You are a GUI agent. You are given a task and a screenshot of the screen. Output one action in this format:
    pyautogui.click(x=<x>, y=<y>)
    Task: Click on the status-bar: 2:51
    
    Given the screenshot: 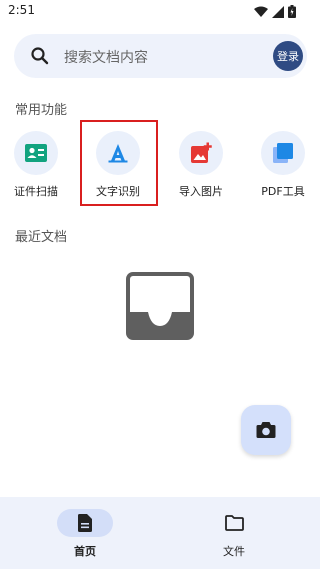 What is the action you would take?
    pyautogui.click(x=160, y=12)
    